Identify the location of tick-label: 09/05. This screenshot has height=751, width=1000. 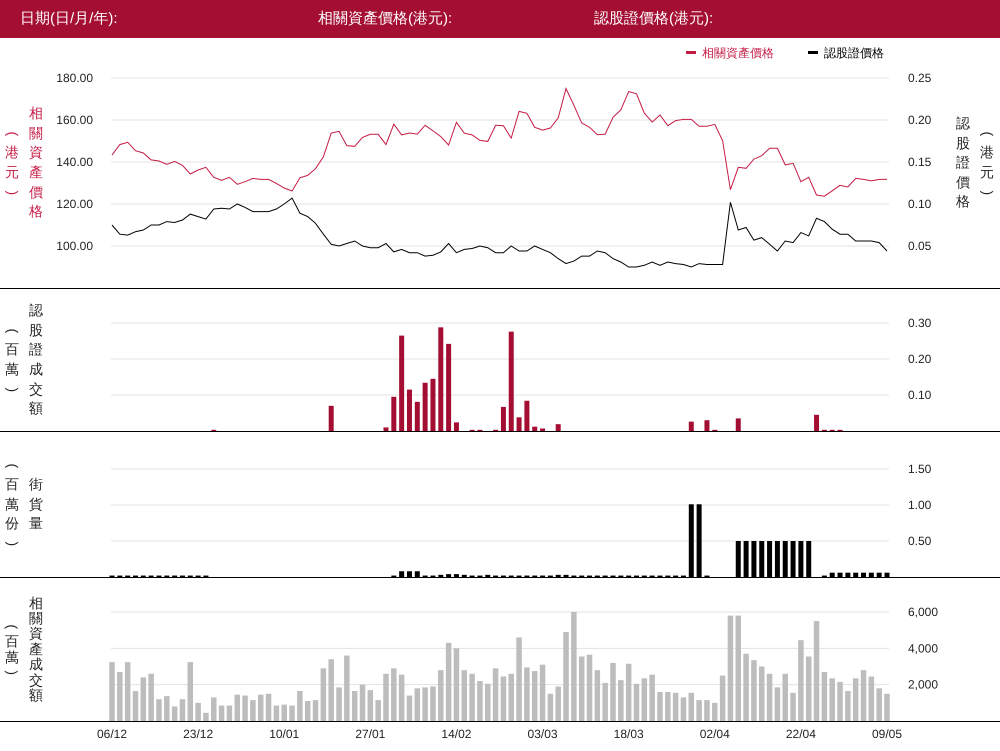
(887, 734).